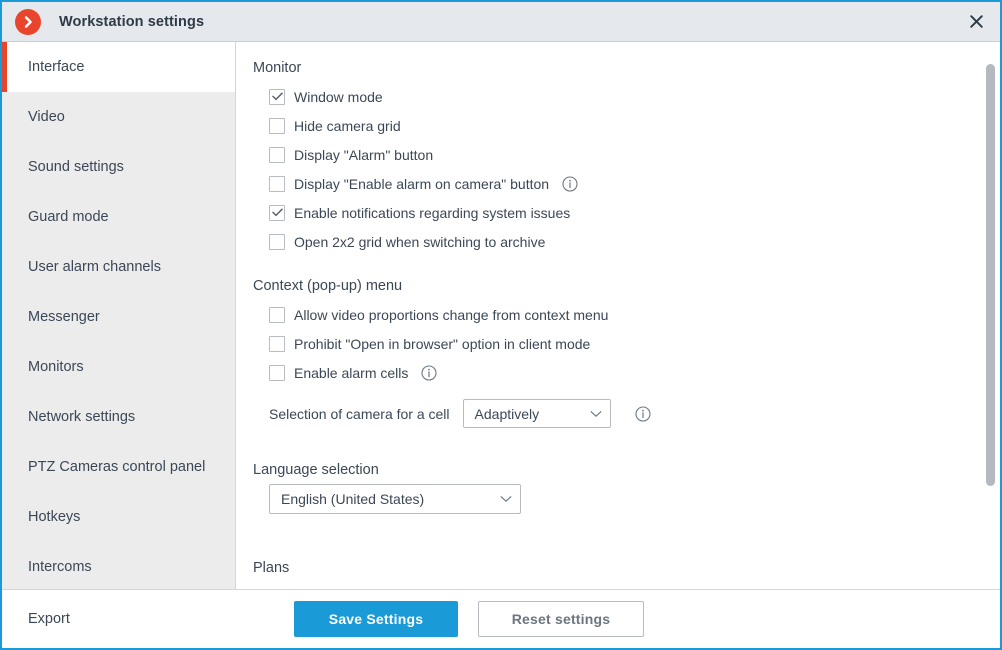 Image resolution: width=1002 pixels, height=650 pixels. I want to click on option-row-open-2x2-grid: Open 2x2 grid when switching to archive, so click(618, 241).